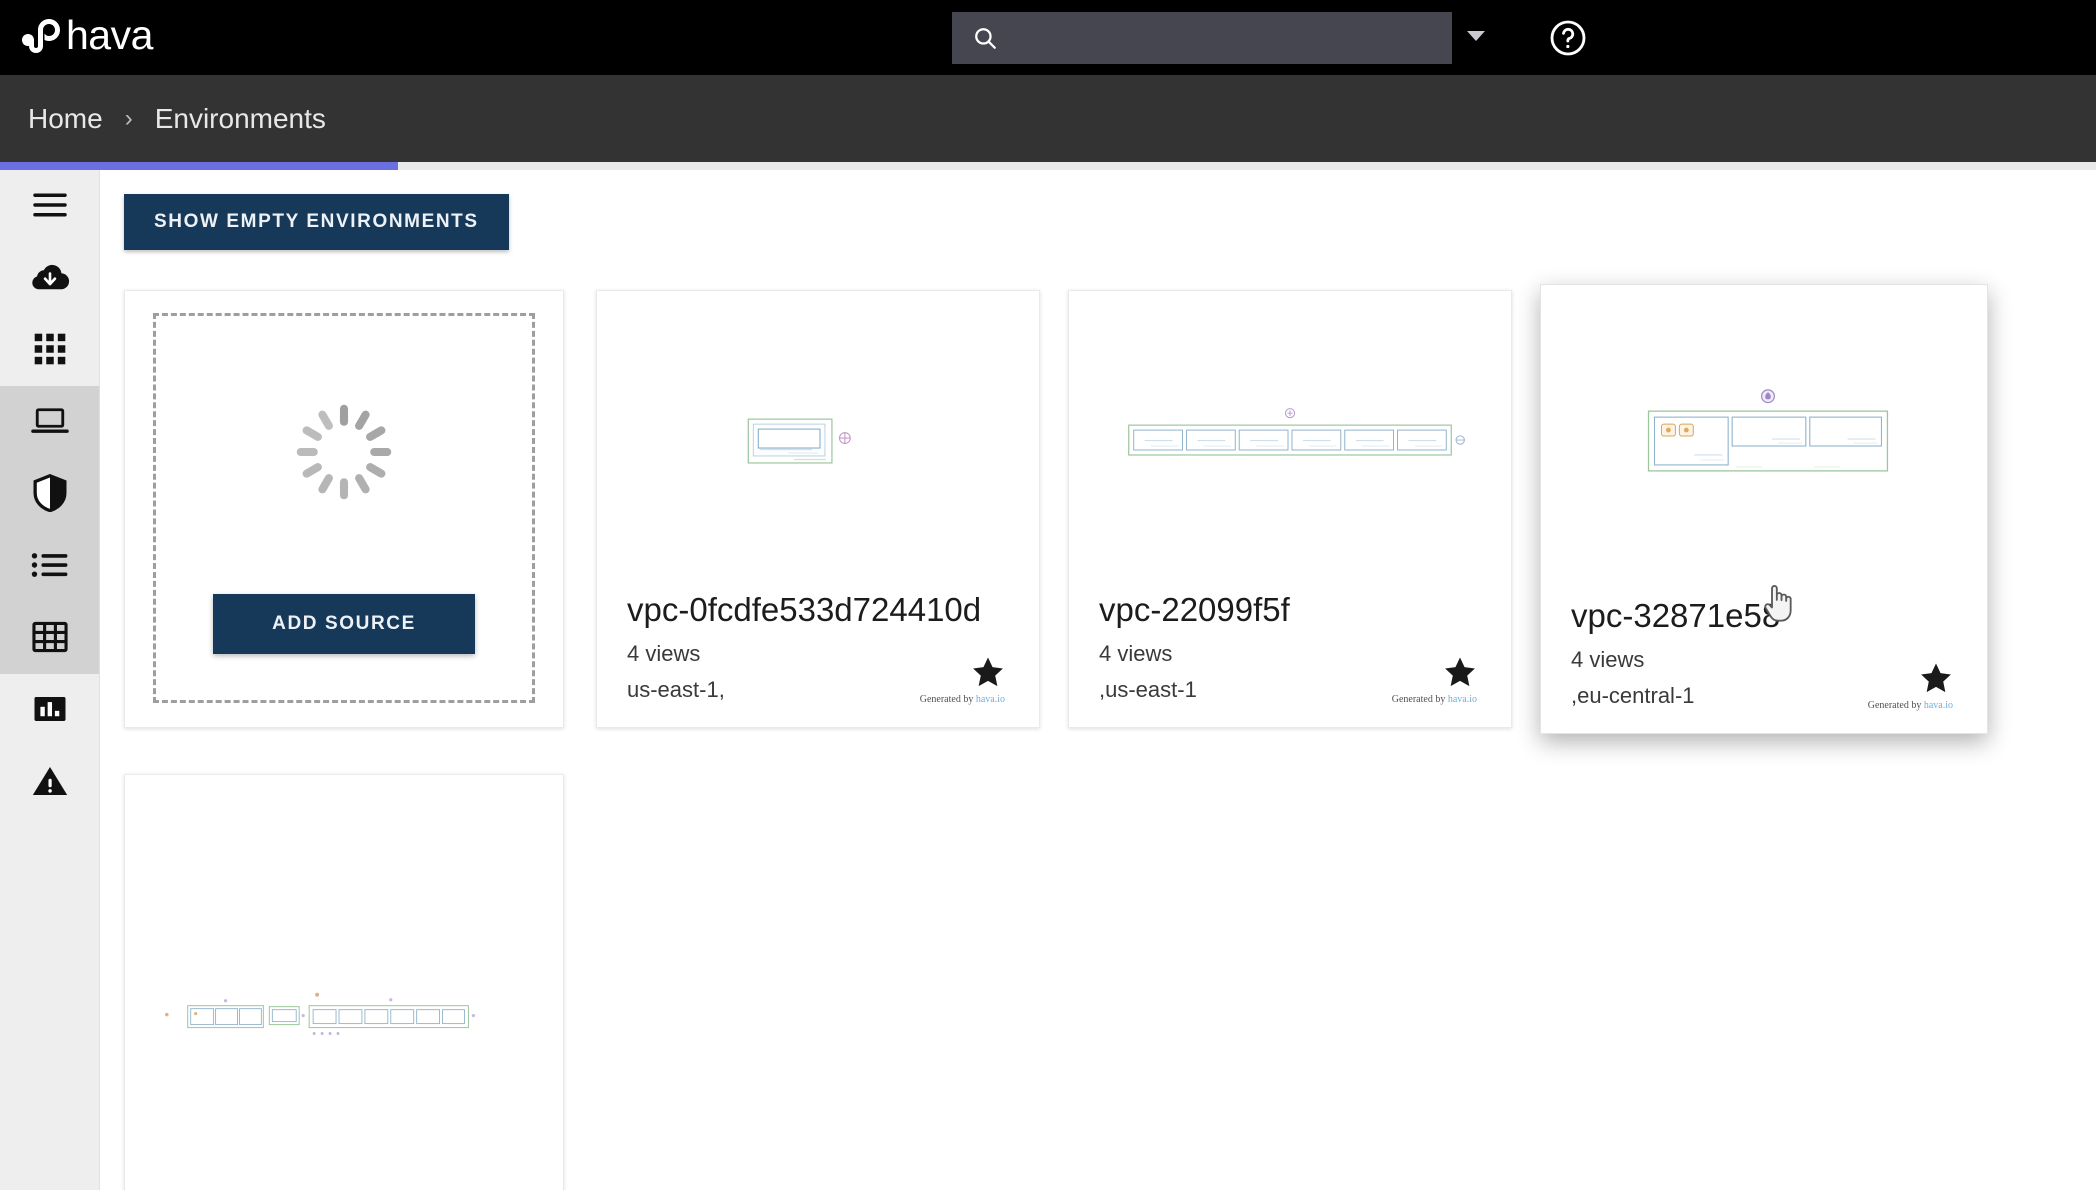  I want to click on help-button, so click(1568, 38).